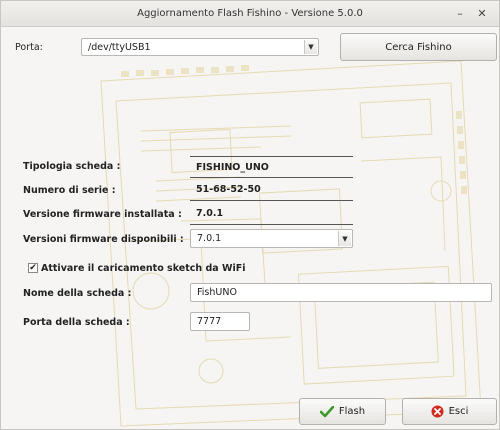 The height and width of the screenshot is (430, 500). I want to click on port-select-value: /dev/ttyUSB1, so click(119, 47).